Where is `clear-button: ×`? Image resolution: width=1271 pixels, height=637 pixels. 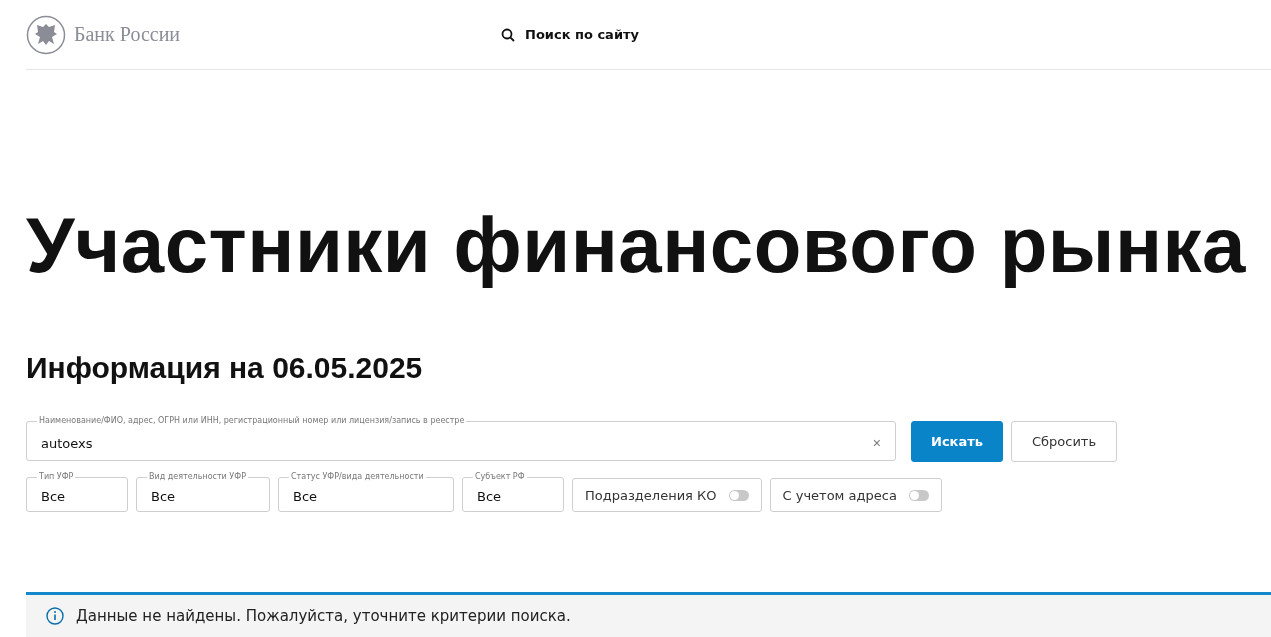
clear-button: × is located at coordinates (876, 443).